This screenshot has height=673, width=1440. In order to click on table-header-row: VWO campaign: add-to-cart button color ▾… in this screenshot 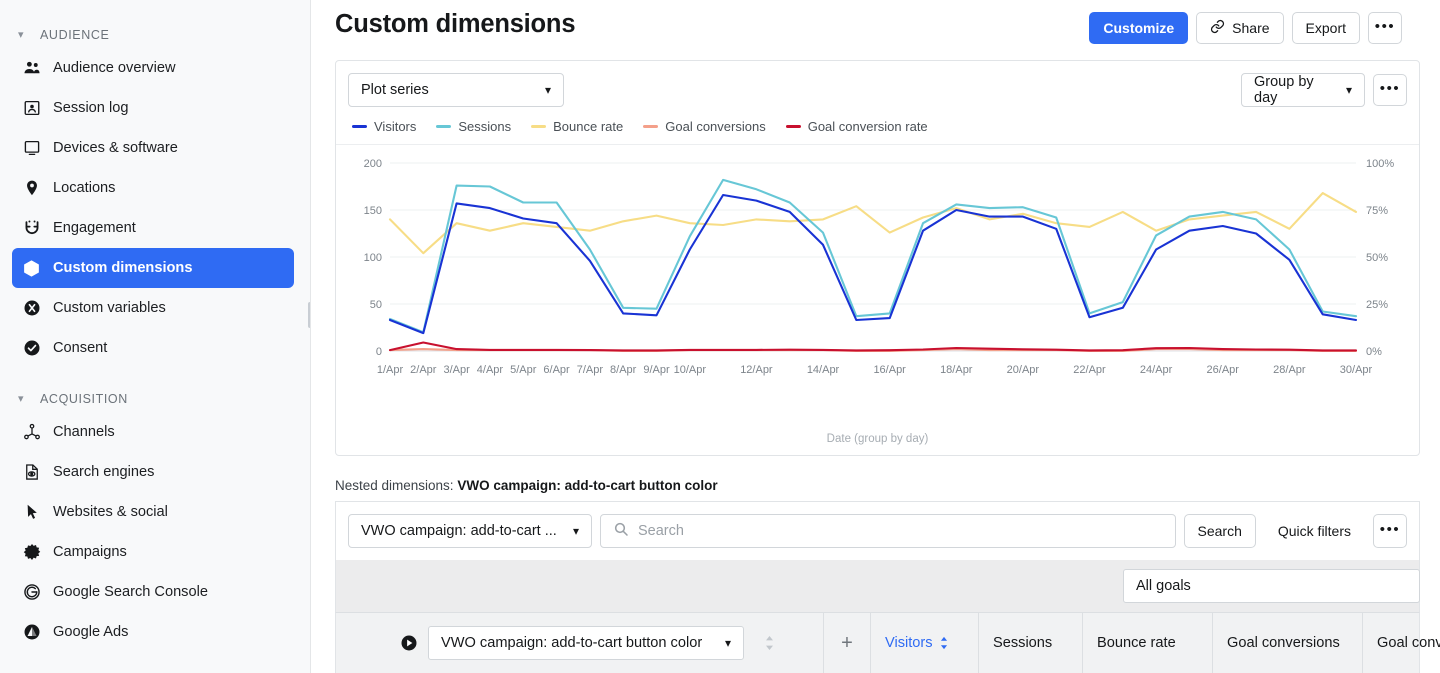, I will do `click(887, 642)`.